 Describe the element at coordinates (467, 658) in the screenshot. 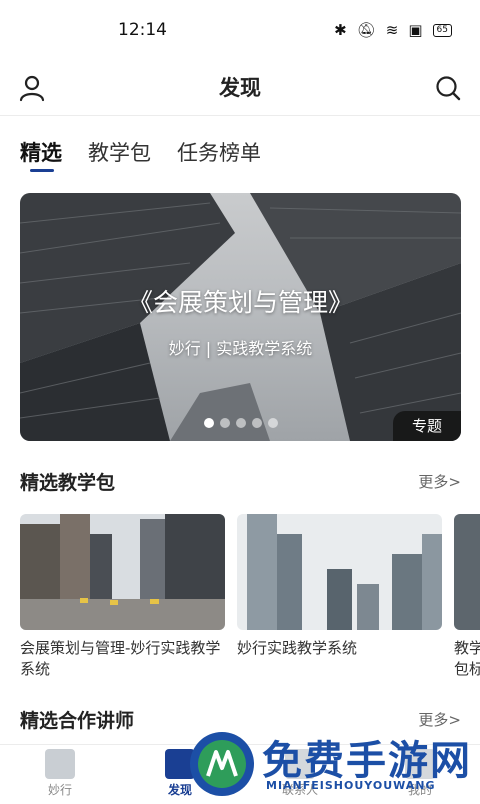

I see `package-title: 教学包标` at that location.